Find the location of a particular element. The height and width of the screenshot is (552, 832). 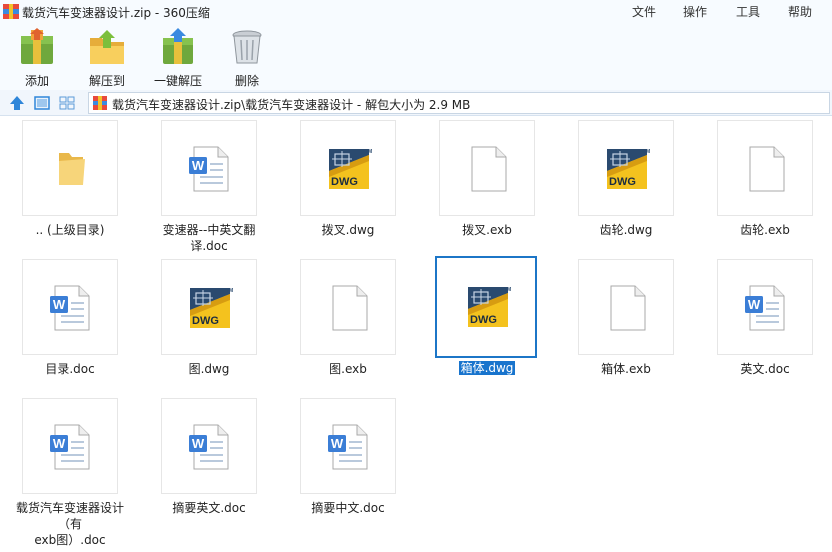

address-path: 载货汽车变速器设计.zip\载货汽车变速器设计 - 解包大小为 2.9 MB is located at coordinates (291, 105).